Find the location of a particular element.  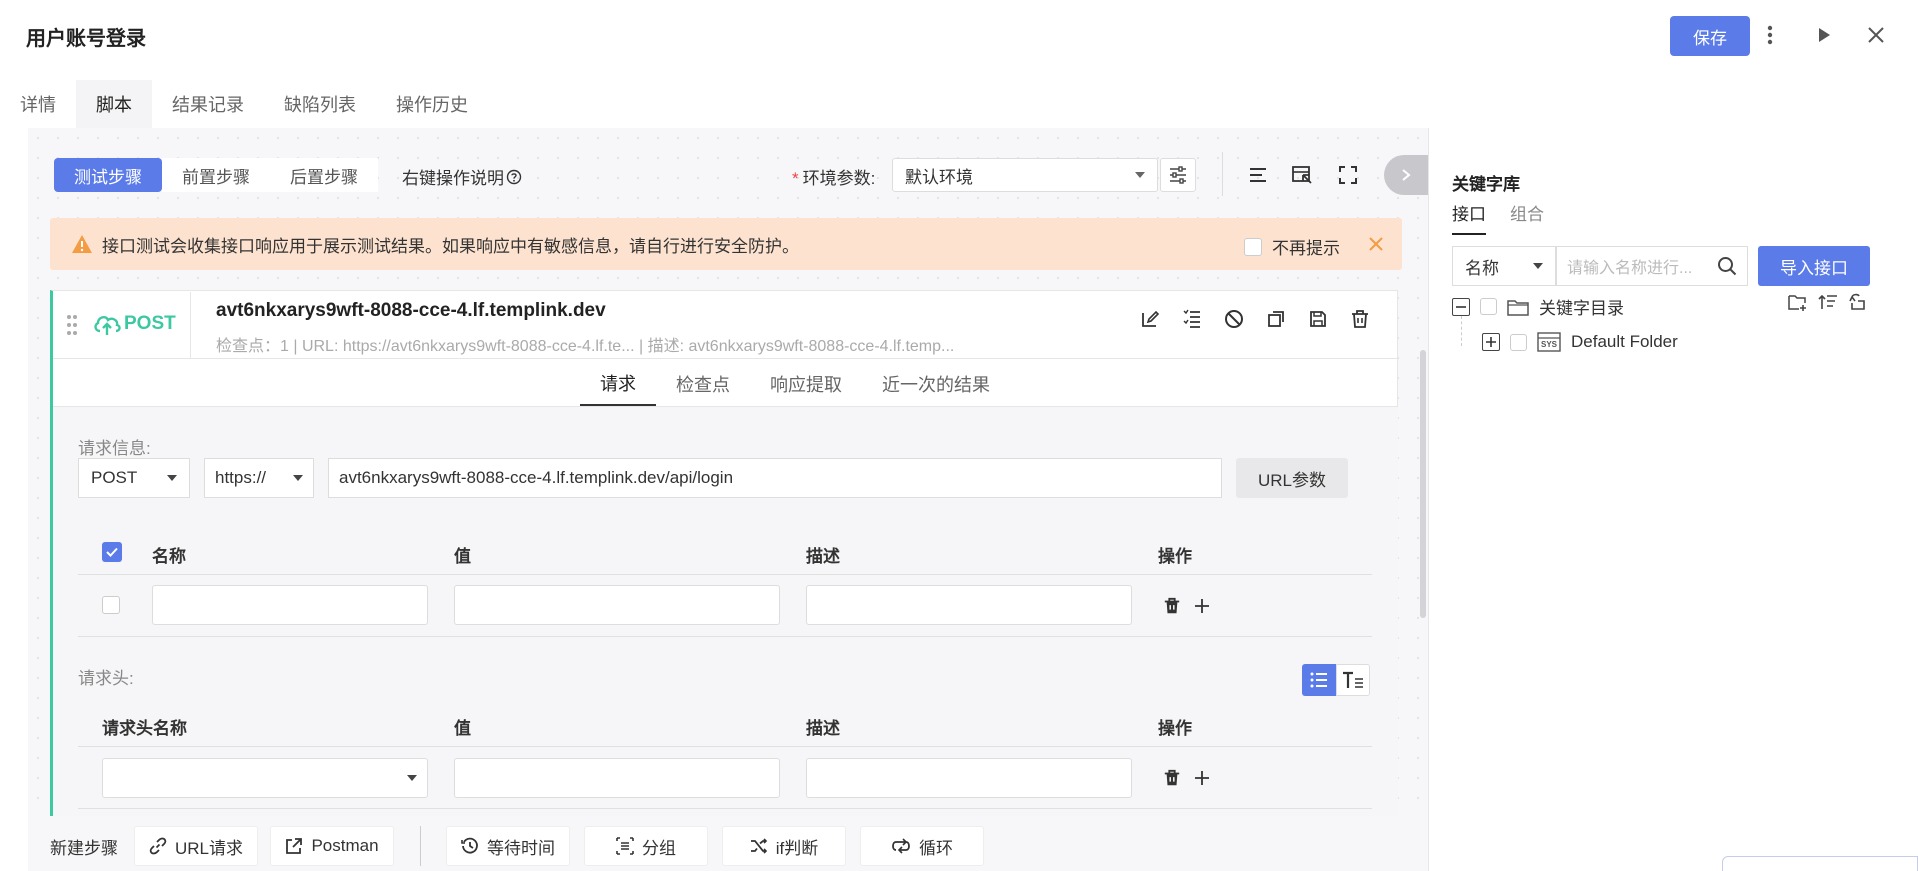

request-sub-tabs: 请求 检查点 响应提取 近一次的结果 is located at coordinates (795, 384).